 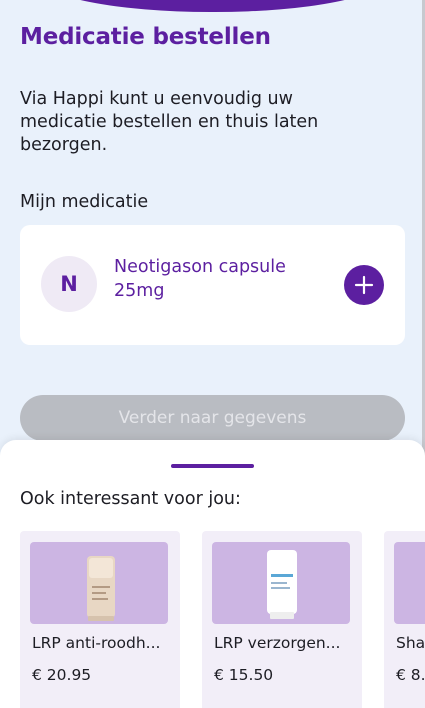 I want to click on top-arc-decoration, so click(x=212, y=6).